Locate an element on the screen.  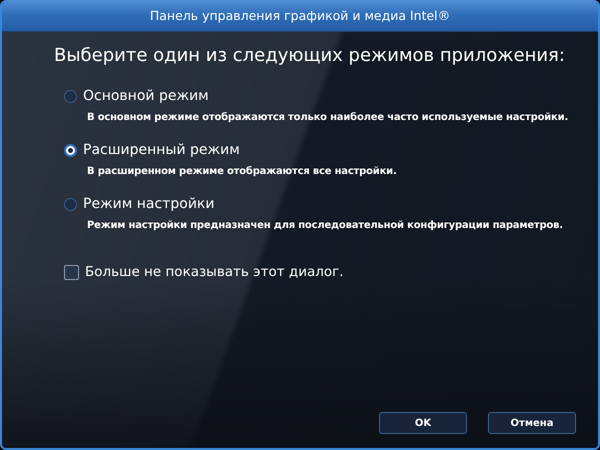
ok-button: OK is located at coordinates (423, 423).